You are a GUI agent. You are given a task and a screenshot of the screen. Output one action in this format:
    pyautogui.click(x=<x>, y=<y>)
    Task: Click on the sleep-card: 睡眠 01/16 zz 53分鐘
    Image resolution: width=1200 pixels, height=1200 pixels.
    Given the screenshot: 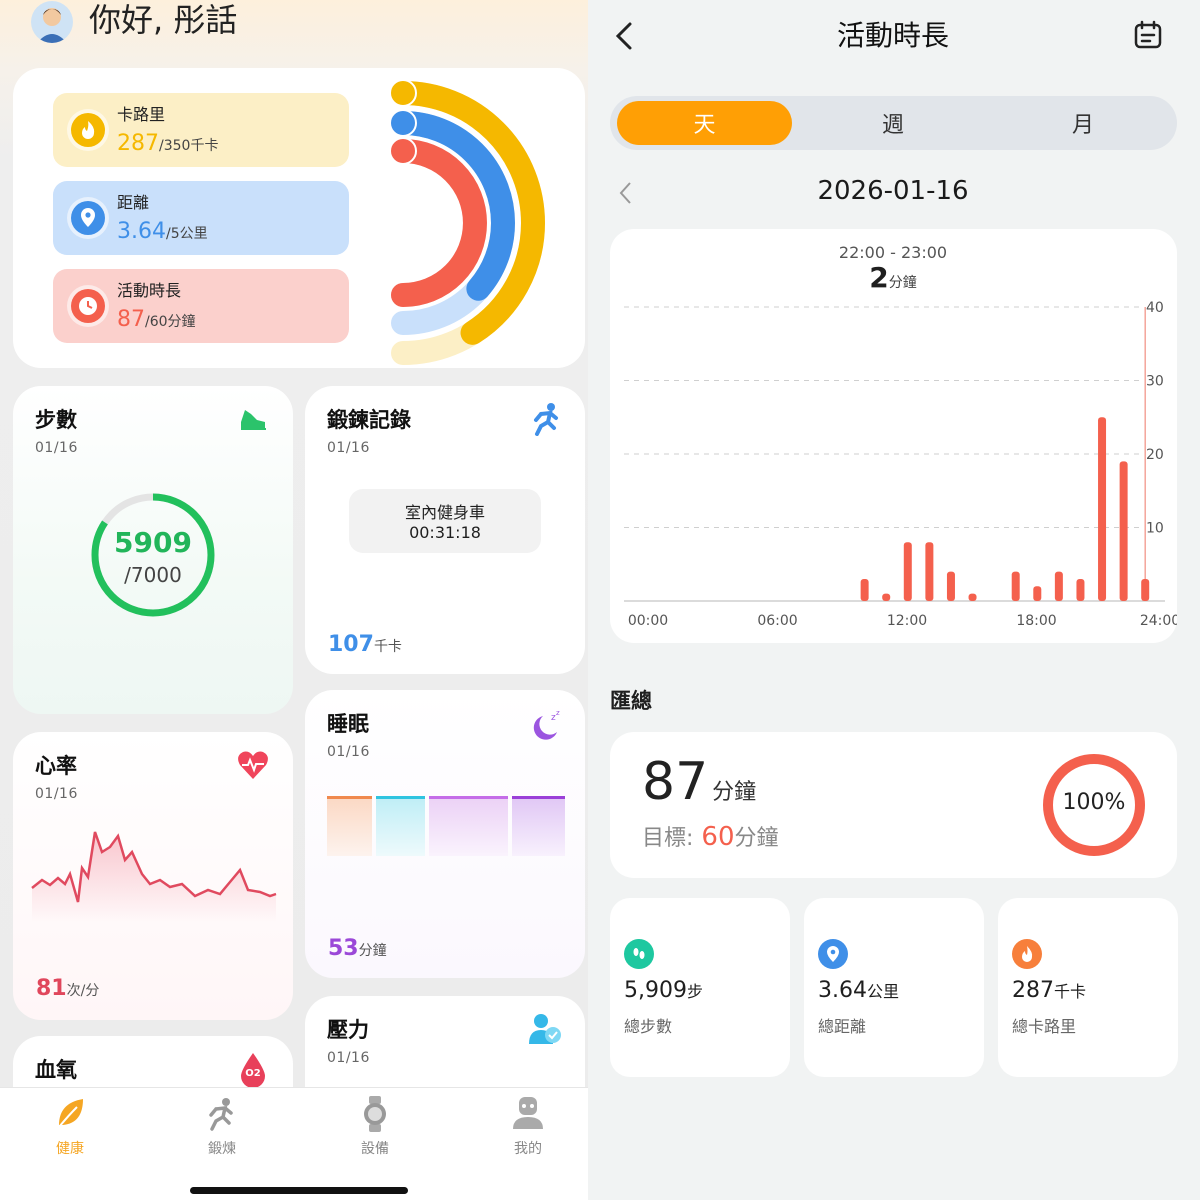 What is the action you would take?
    pyautogui.click(x=445, y=834)
    